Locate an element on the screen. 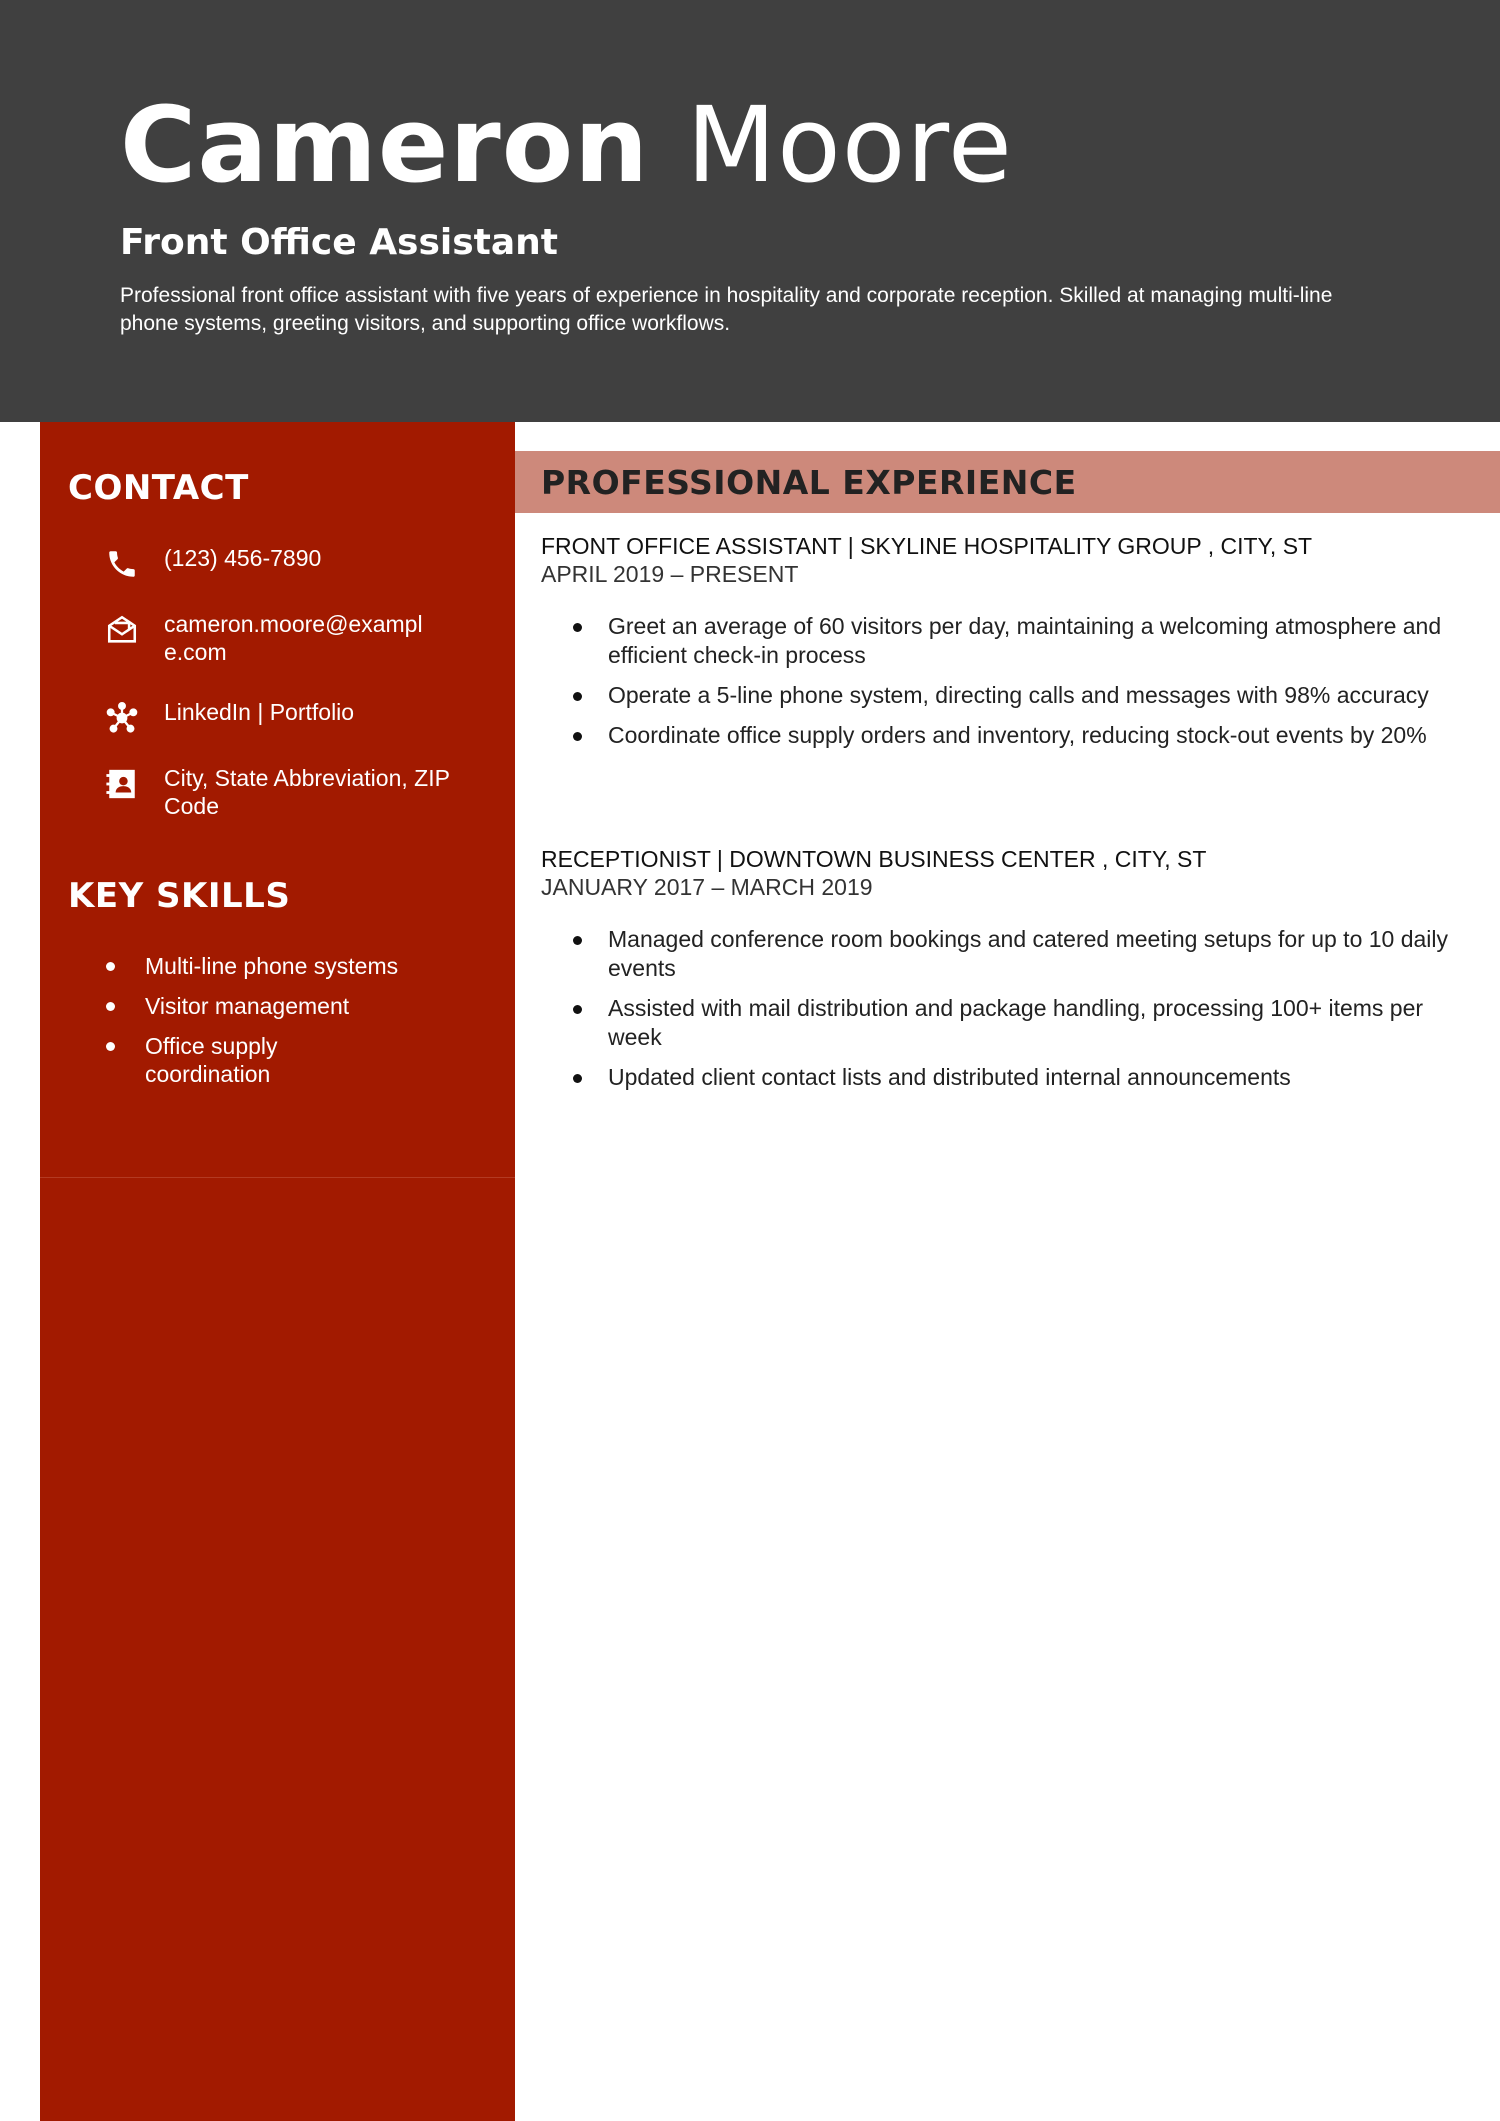 Image resolution: width=1500 pixels, height=2121 pixels. email-address: cameron.moore@exam​ple.com is located at coordinates (293, 638).